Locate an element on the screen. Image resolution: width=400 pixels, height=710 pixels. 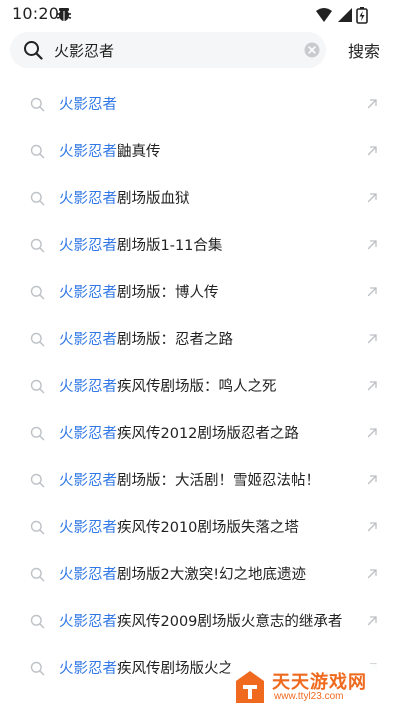
suggestion-rest: 疾风传2010剧场版失落之塔 is located at coordinates (208, 528).